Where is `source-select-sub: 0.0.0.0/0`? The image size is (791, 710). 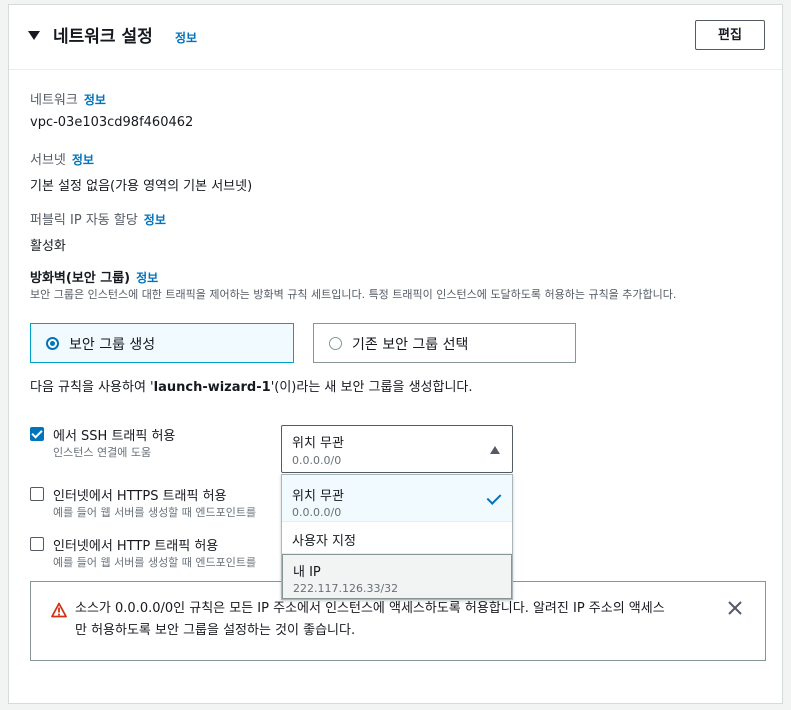
source-select-sub: 0.0.0.0/0 is located at coordinates (317, 460).